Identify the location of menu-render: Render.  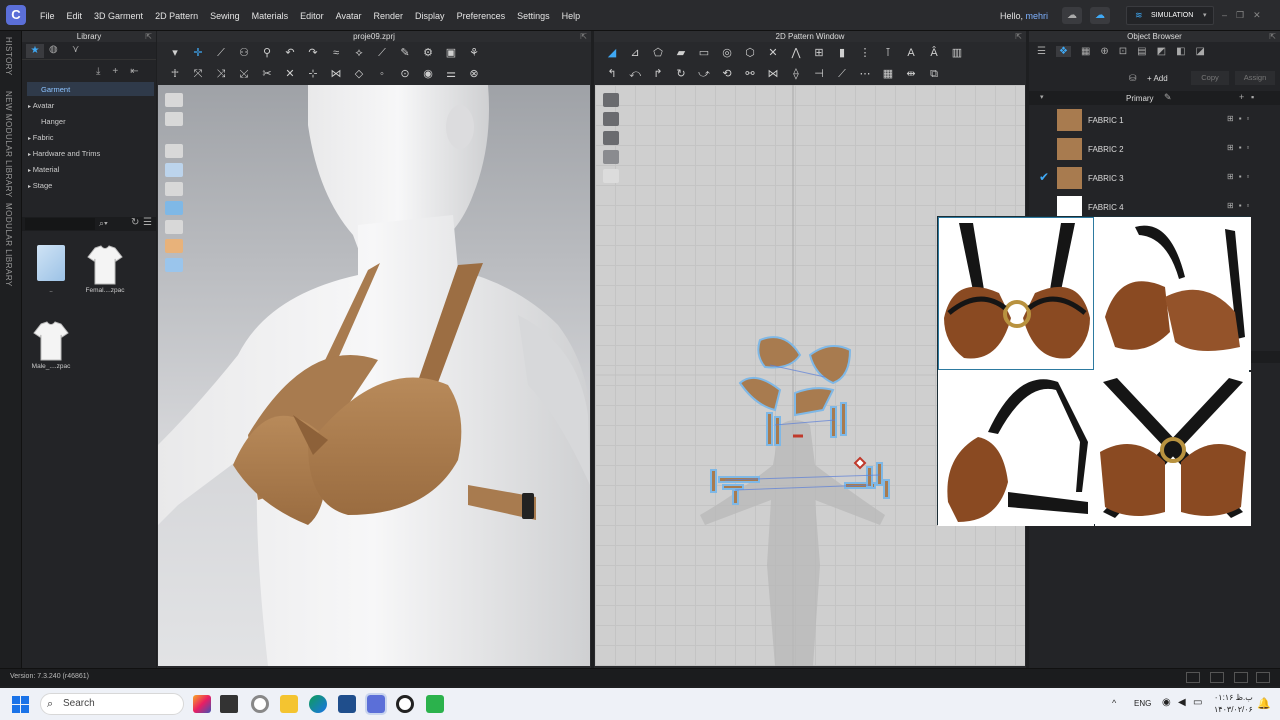
(389, 16).